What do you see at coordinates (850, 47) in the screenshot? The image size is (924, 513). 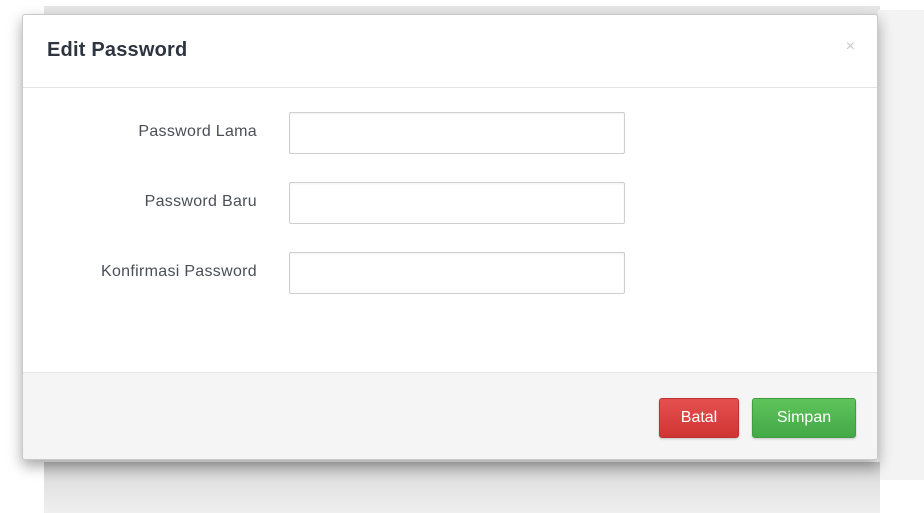 I see `close-icon: ×` at bounding box center [850, 47].